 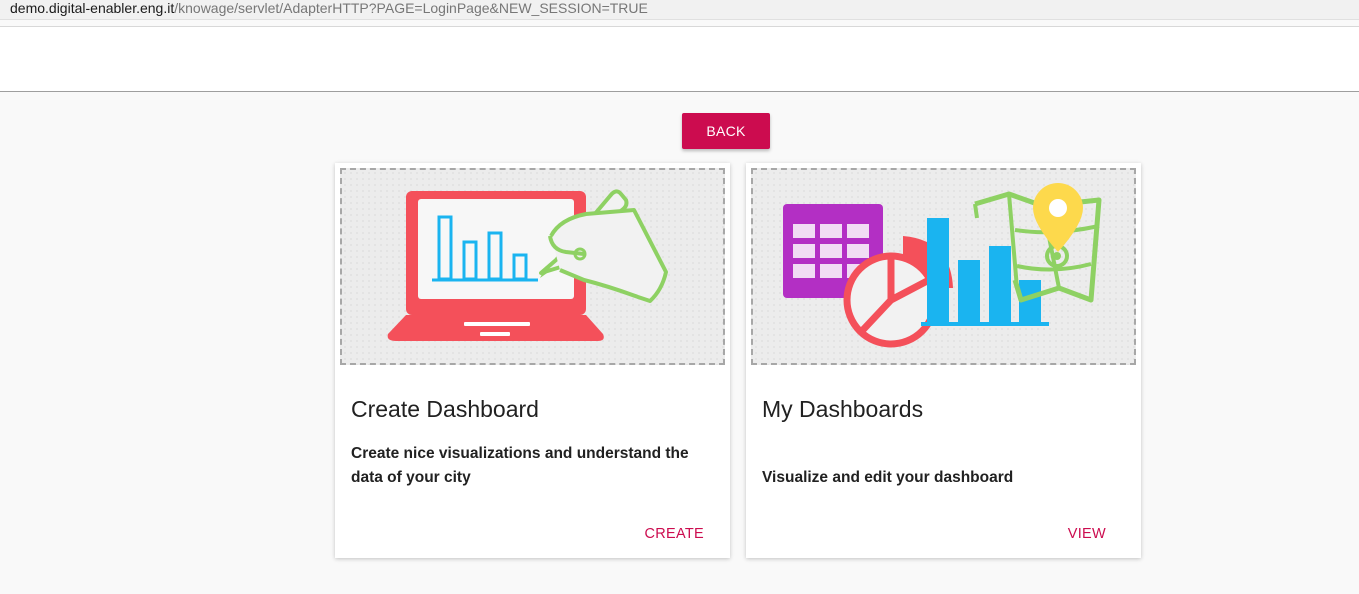 What do you see at coordinates (445, 409) in the screenshot?
I see `card-title: Create Dashboard` at bounding box center [445, 409].